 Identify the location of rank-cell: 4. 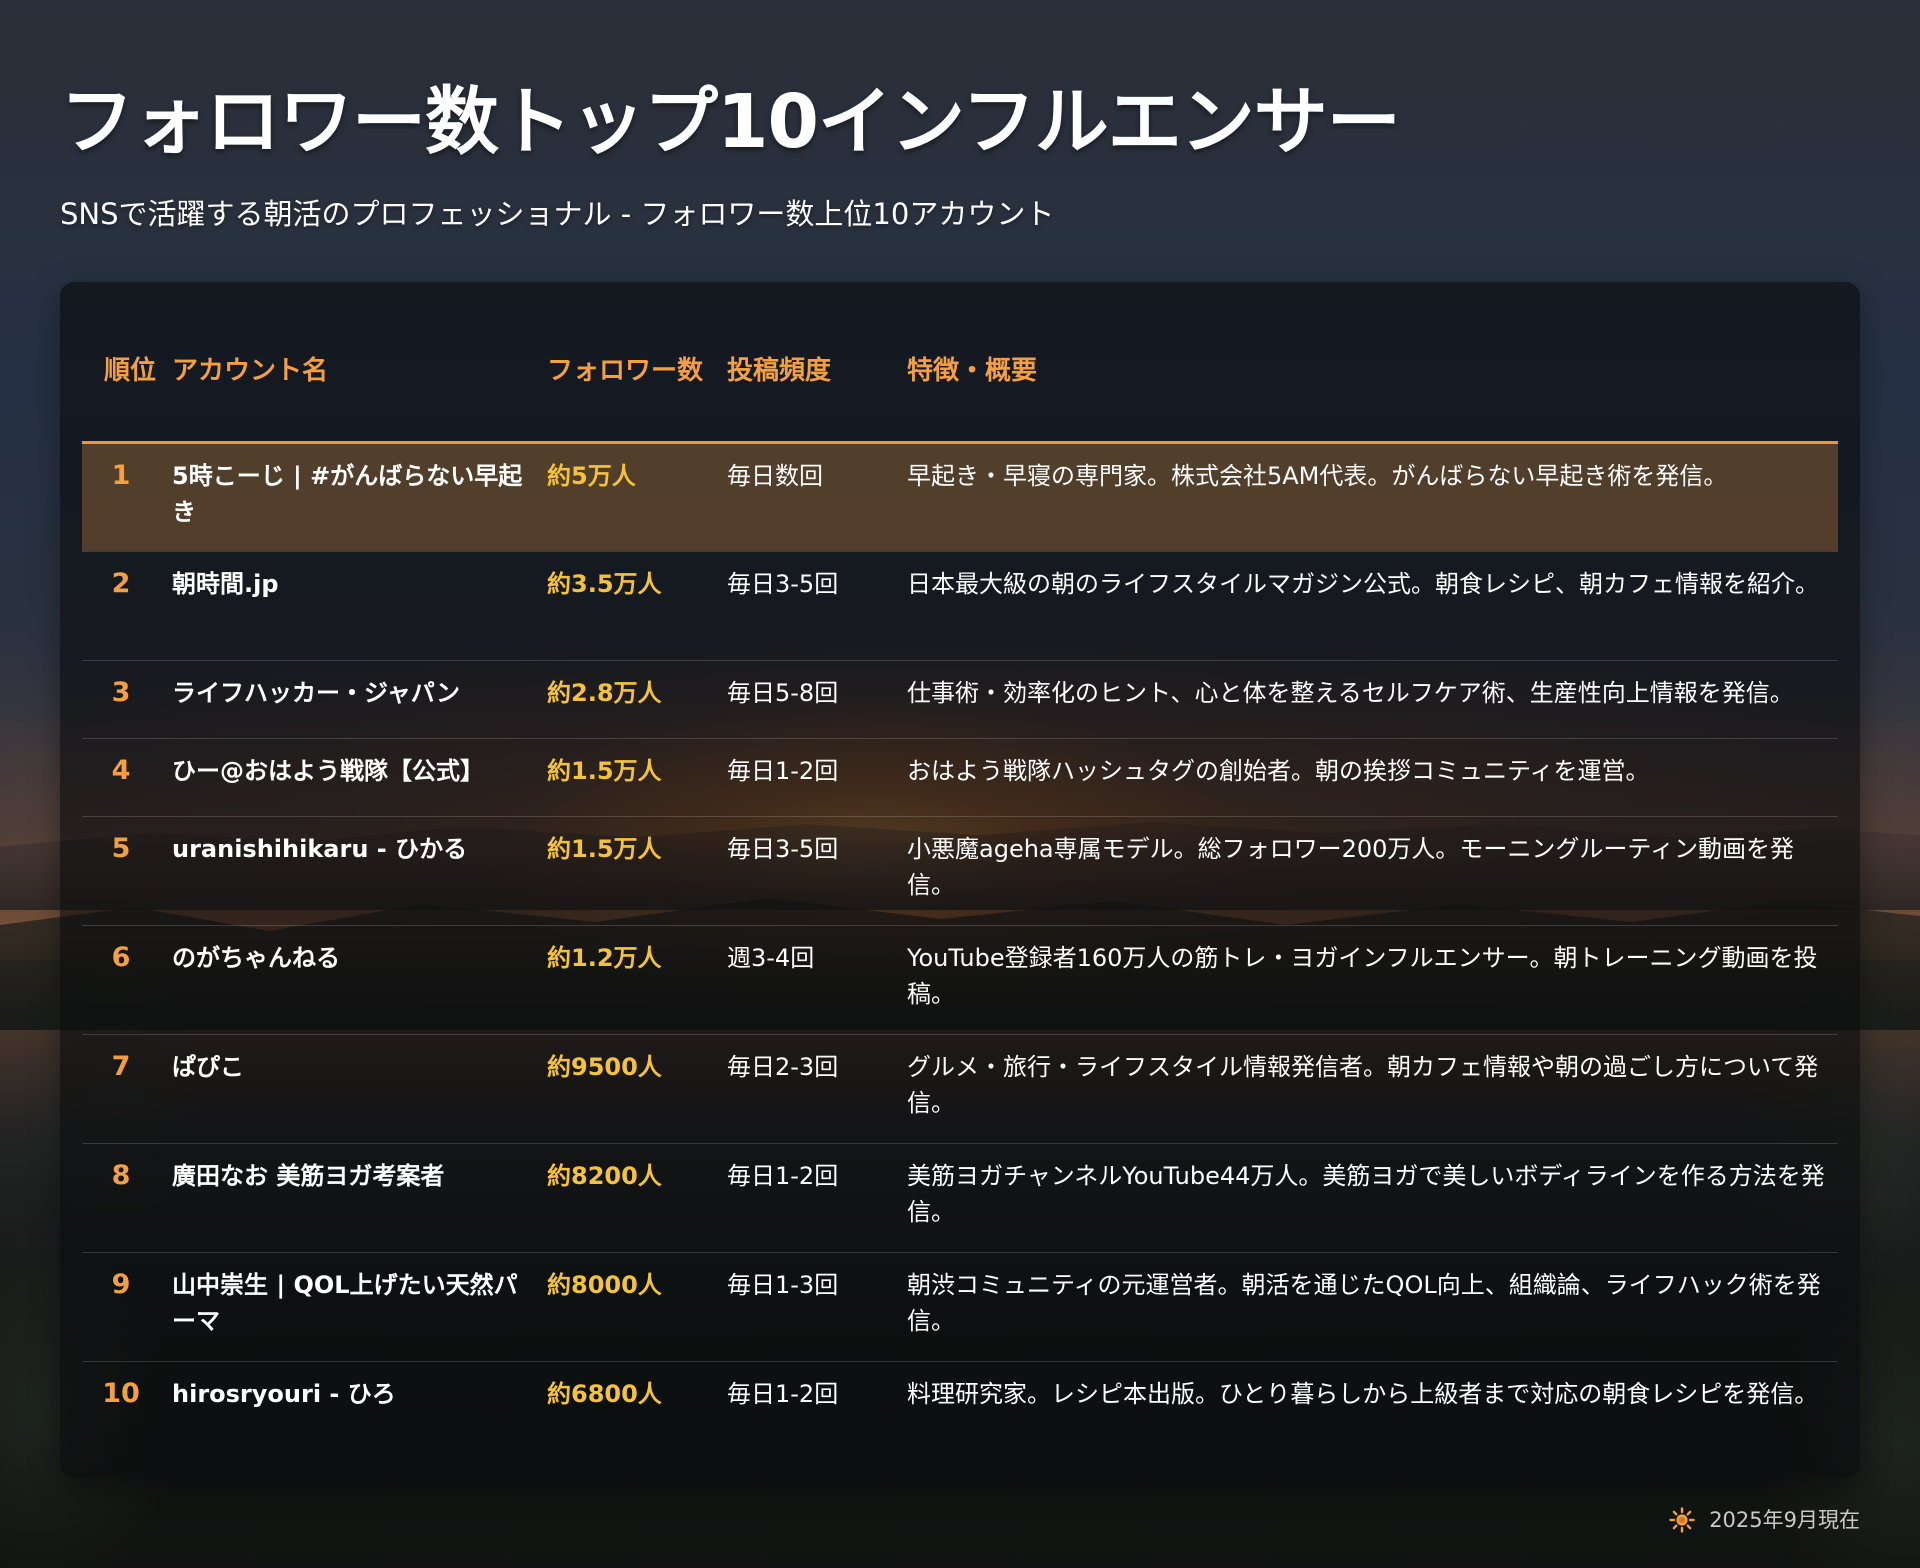
(121, 770).